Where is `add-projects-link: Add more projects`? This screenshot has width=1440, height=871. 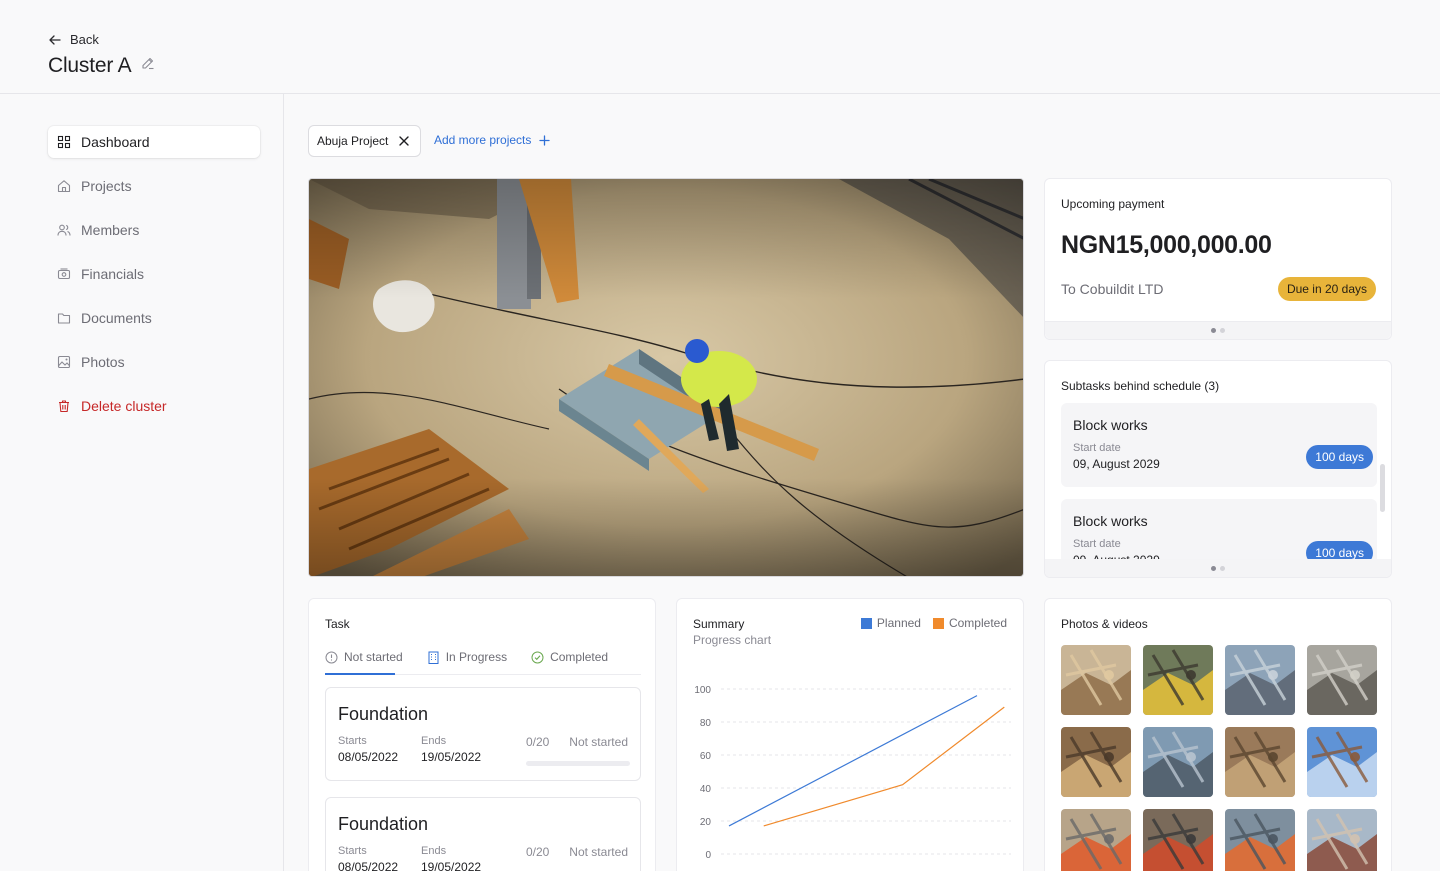 add-projects-link: Add more projects is located at coordinates (492, 140).